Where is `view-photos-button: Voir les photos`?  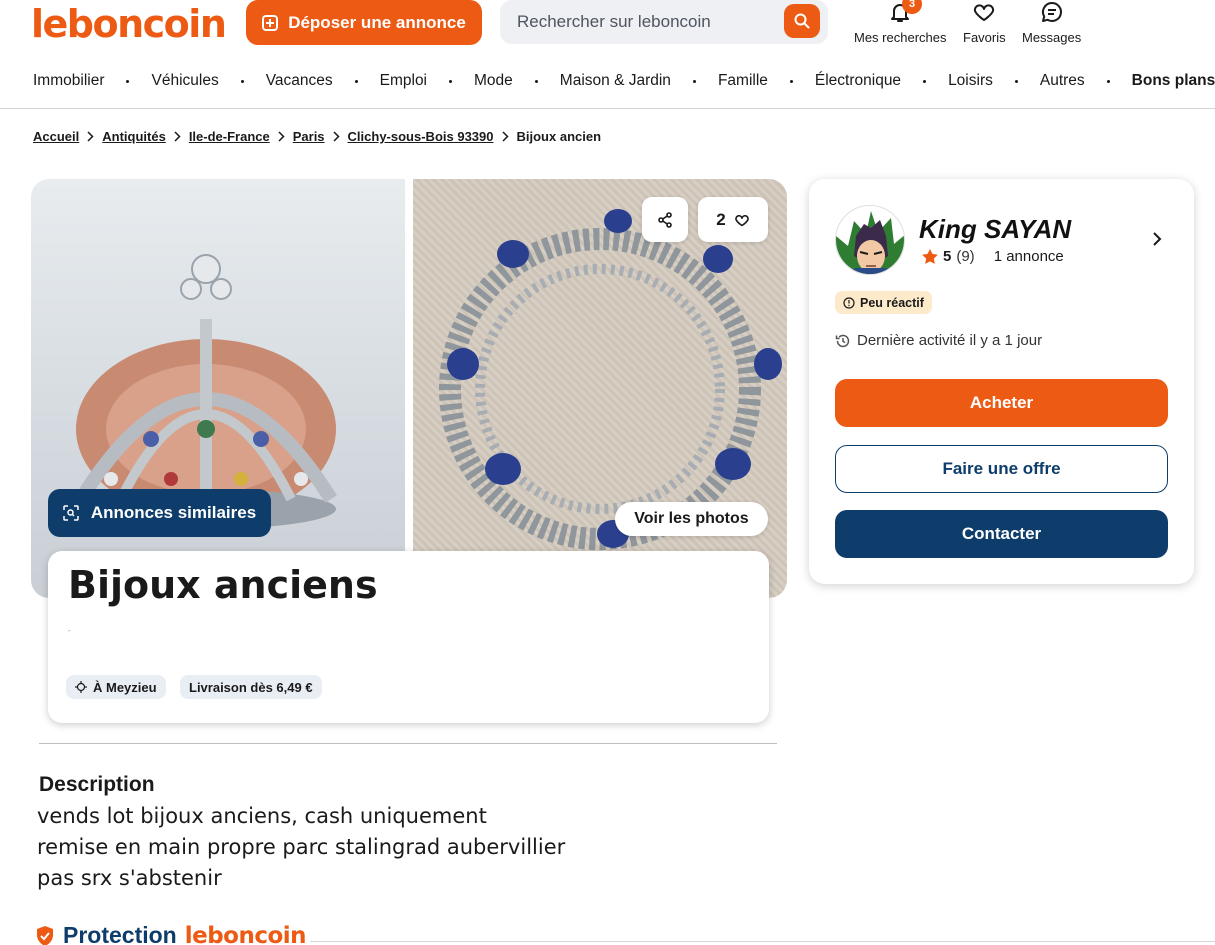
view-photos-button: Voir les photos is located at coordinates (691, 519).